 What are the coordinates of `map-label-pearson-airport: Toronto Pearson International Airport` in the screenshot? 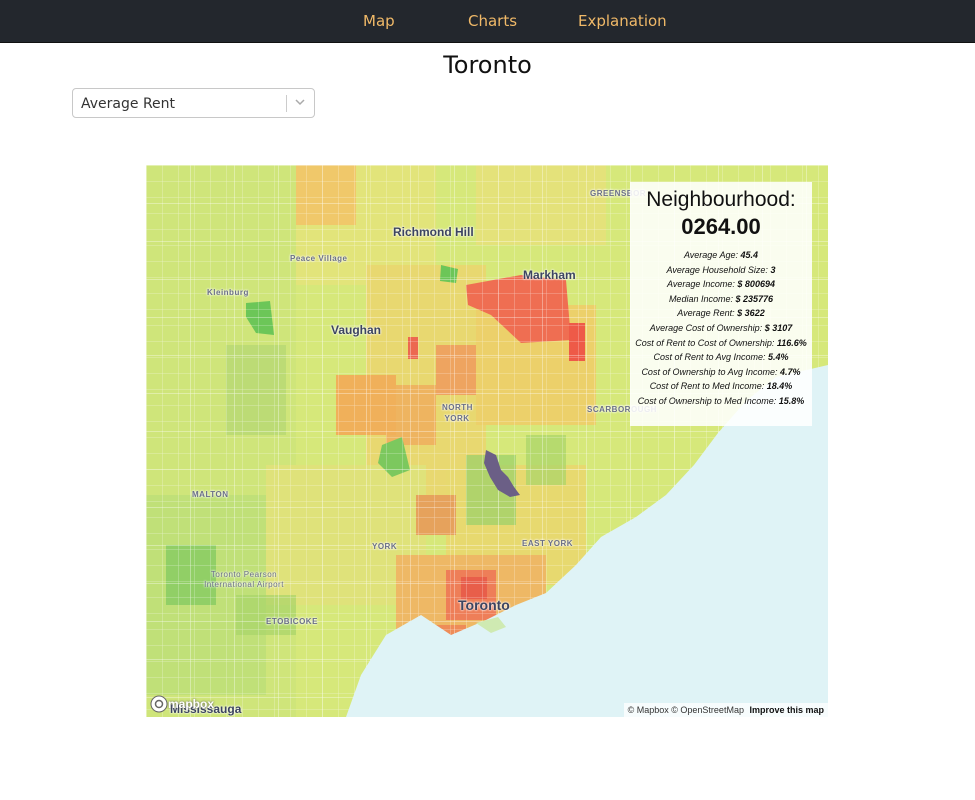 It's located at (244, 579).